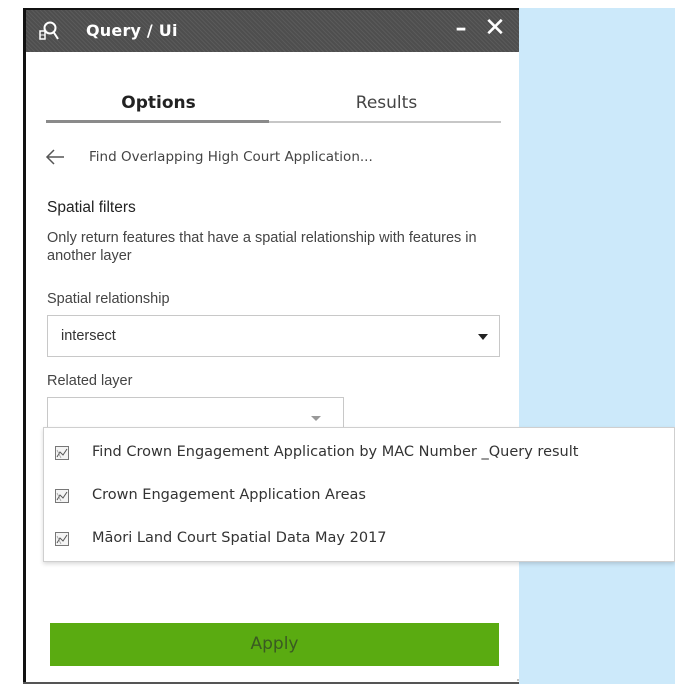 The width and height of the screenshot is (675, 684). What do you see at coordinates (229, 495) in the screenshot?
I see `dropdown-option-label: Crown Engagement Application Areas` at bounding box center [229, 495].